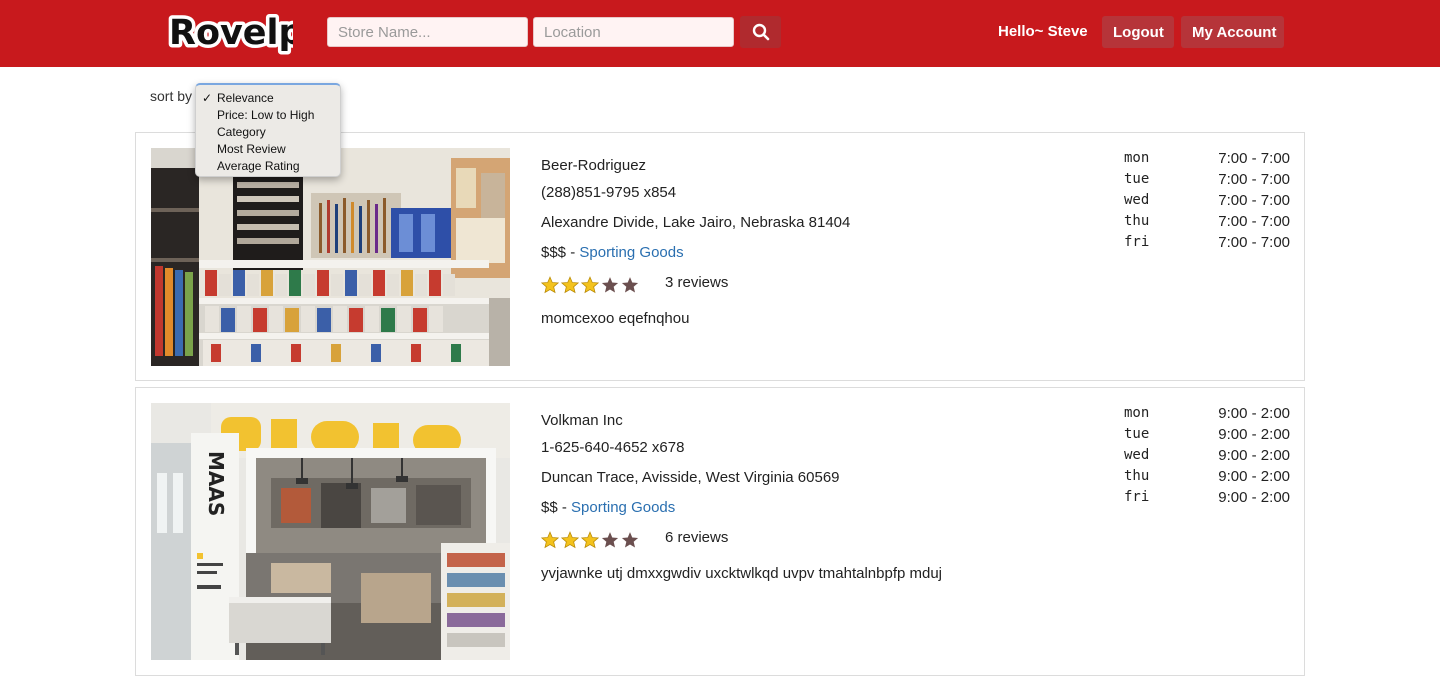  Describe the element at coordinates (207, 98) in the screenshot. I see `checkmark-icon: ✓` at that location.